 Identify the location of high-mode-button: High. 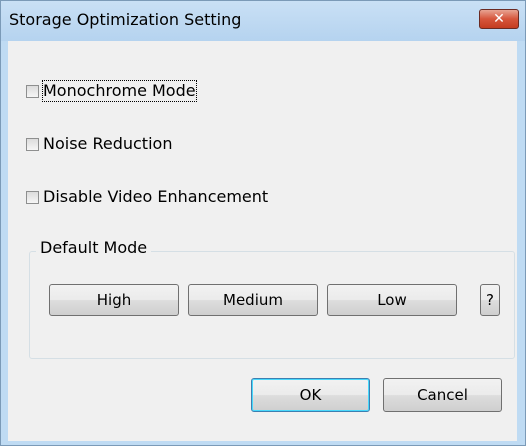
(114, 300).